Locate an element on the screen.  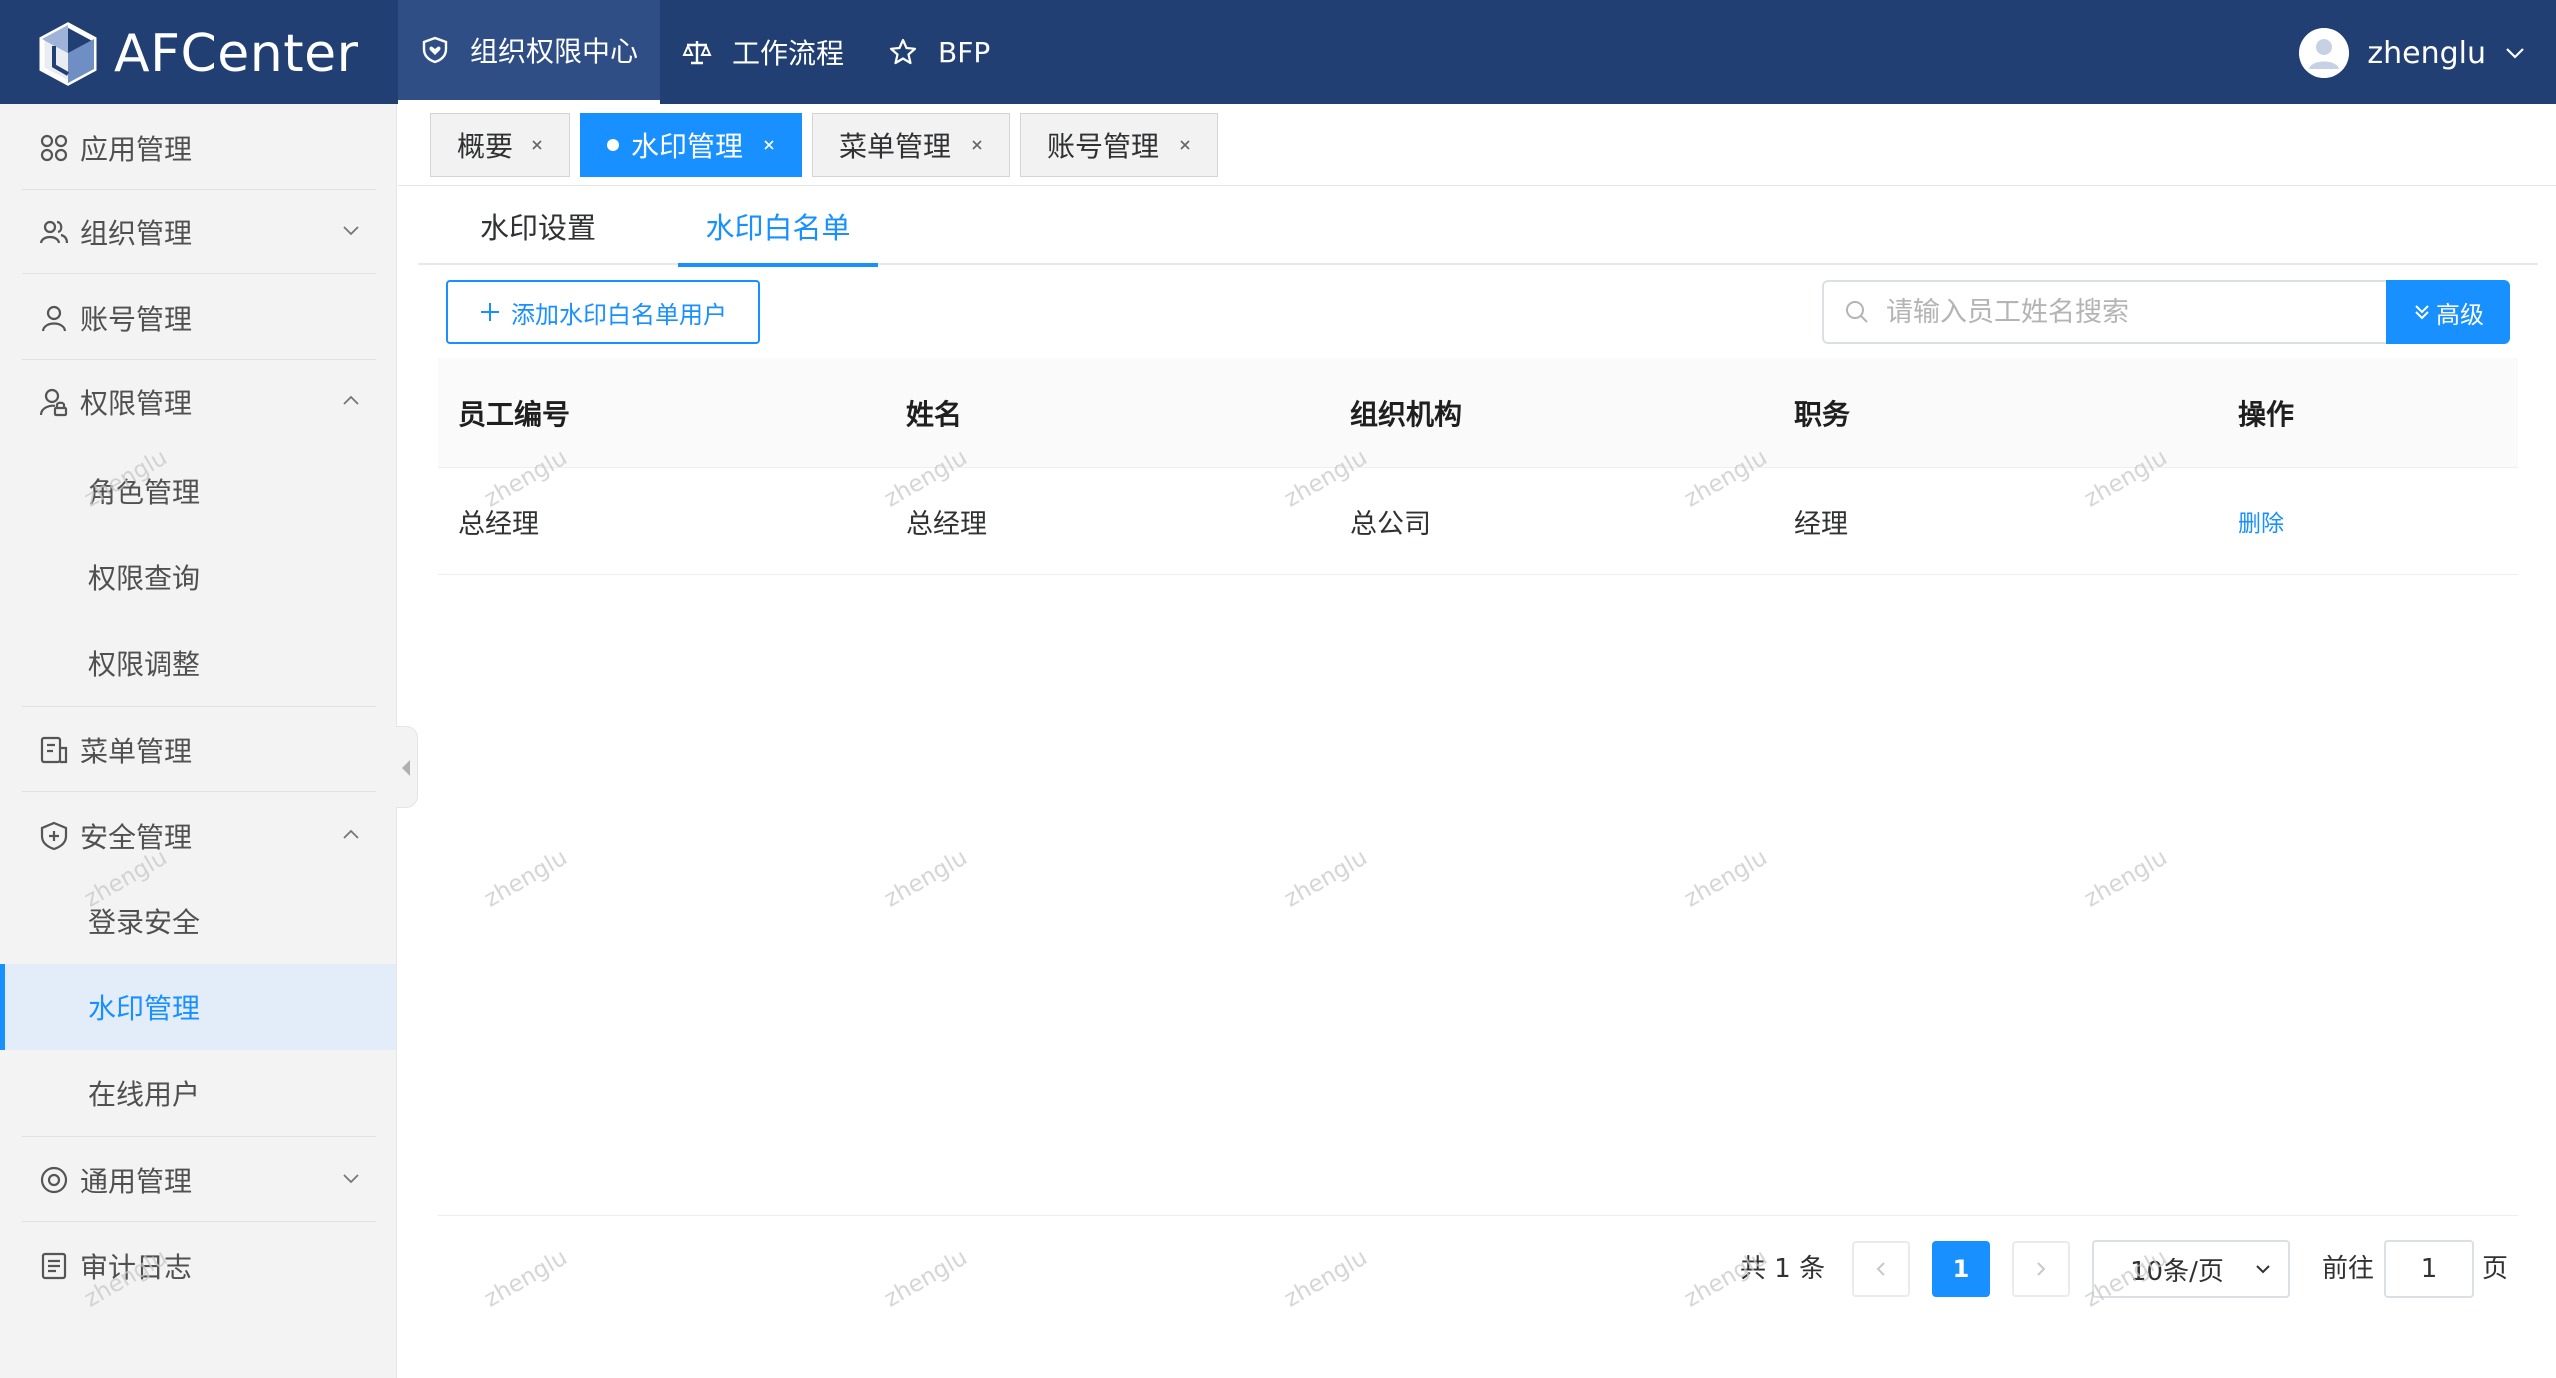
cell-position: 经理 is located at coordinates (1821, 524).